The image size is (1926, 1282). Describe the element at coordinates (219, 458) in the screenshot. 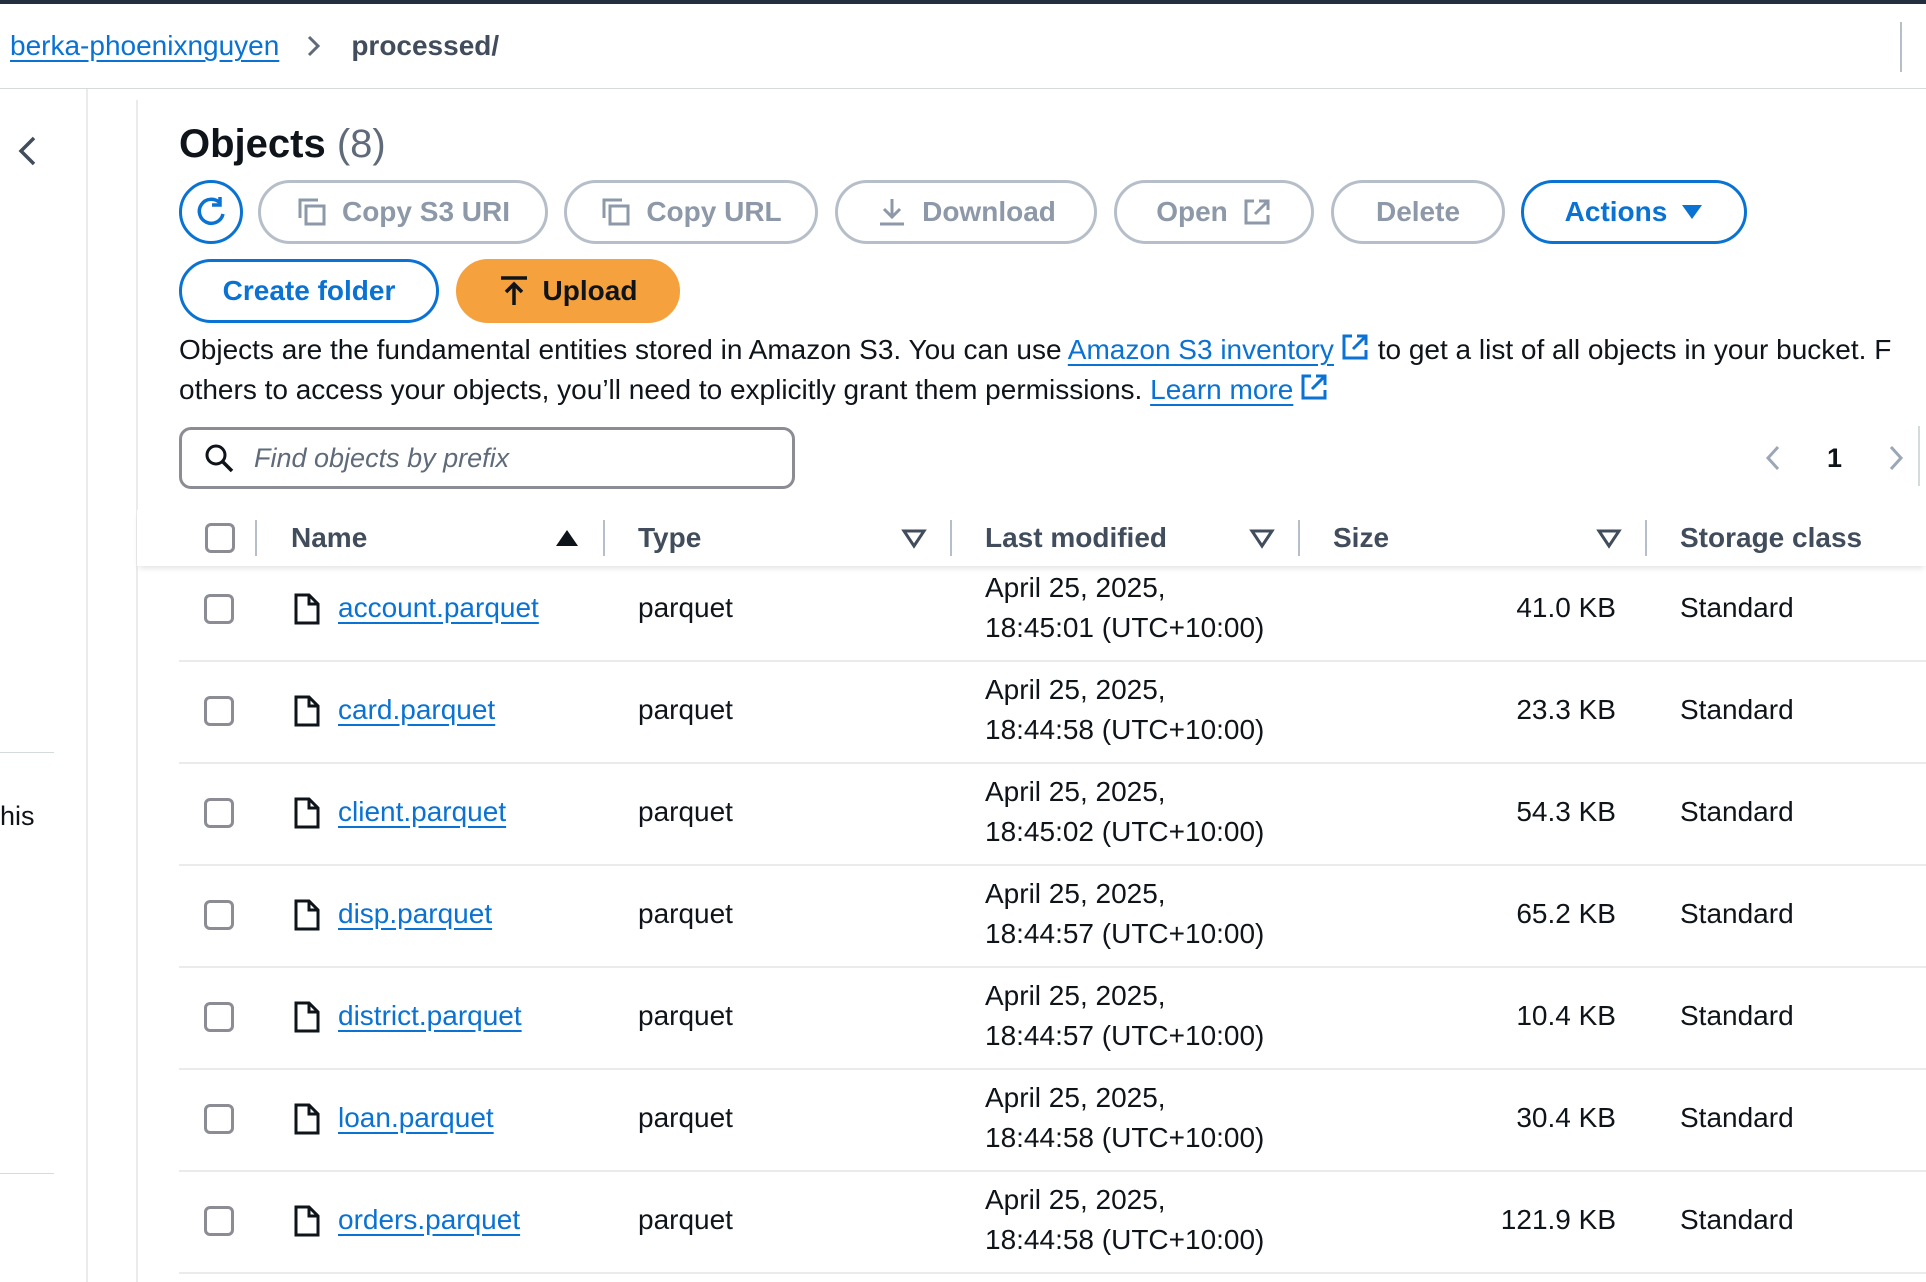

I see `search-icon` at that location.